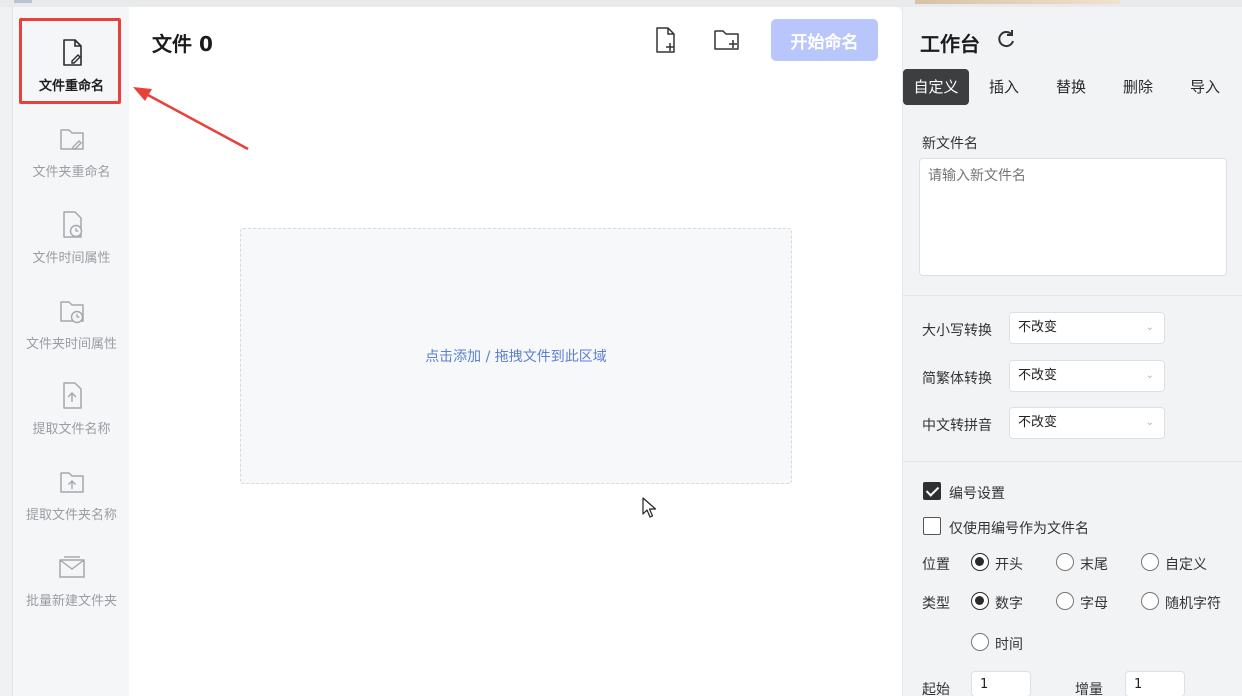  I want to click on position-radio-end, so click(1065, 562).